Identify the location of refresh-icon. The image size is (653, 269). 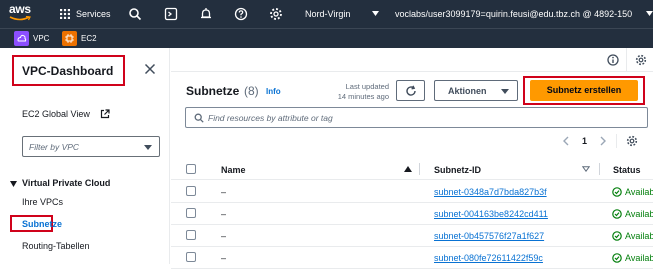
(411, 90).